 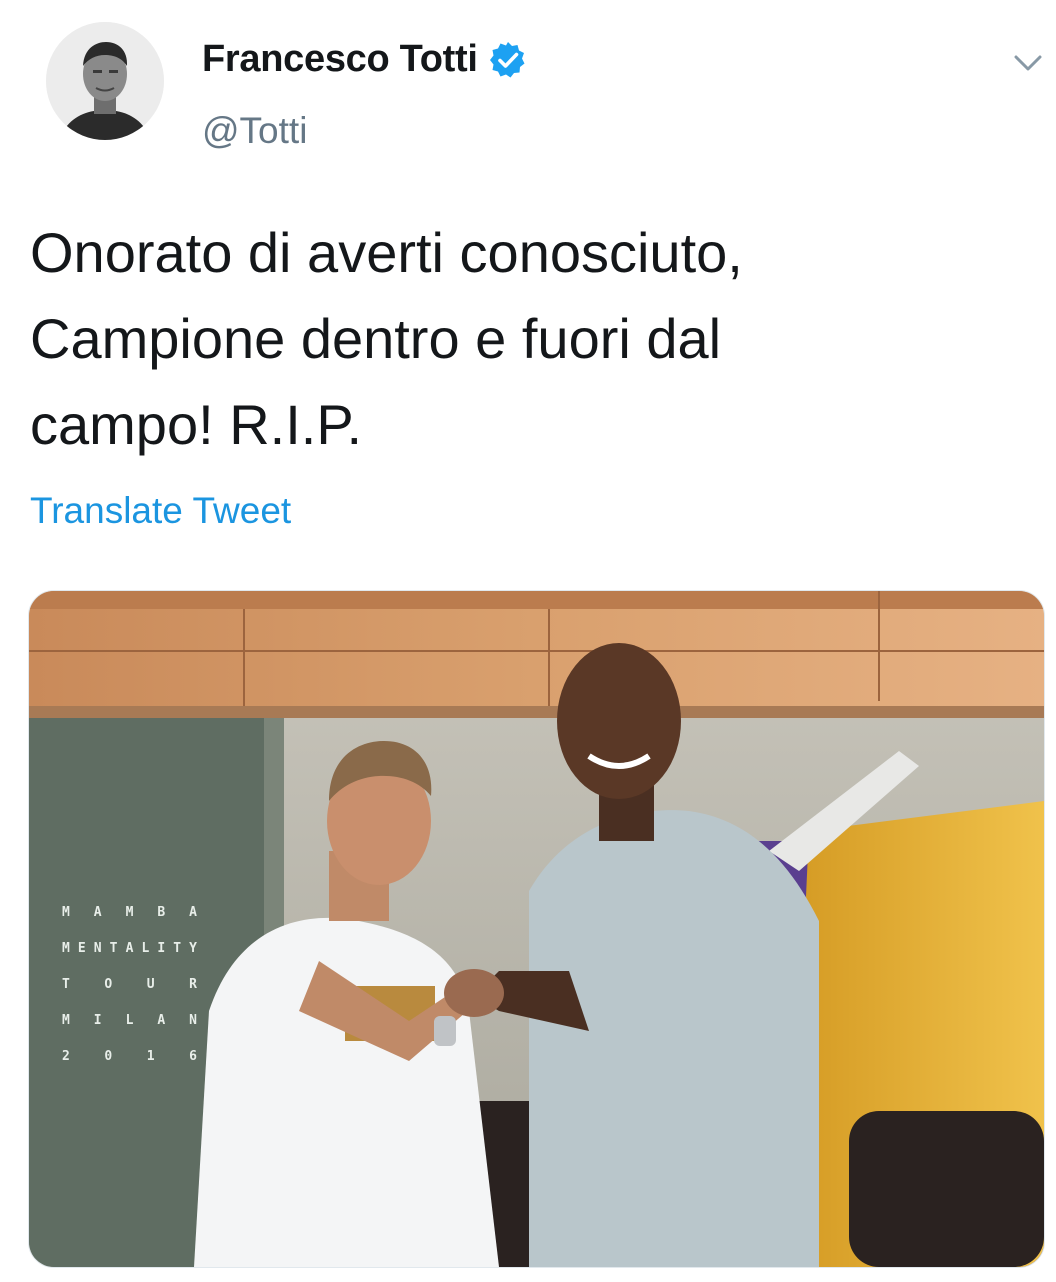 I want to click on author-name-row: Francesco Totti, so click(x=365, y=59).